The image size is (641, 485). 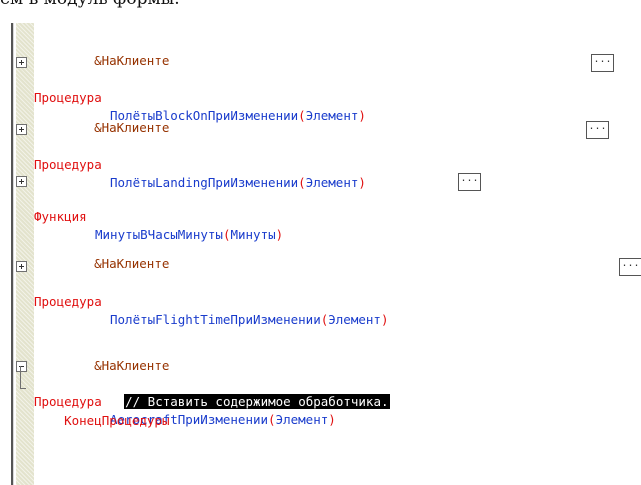 I want to click on code-line: Процедура AerocraftПриИзменении(Элемент), so click(x=285, y=392).